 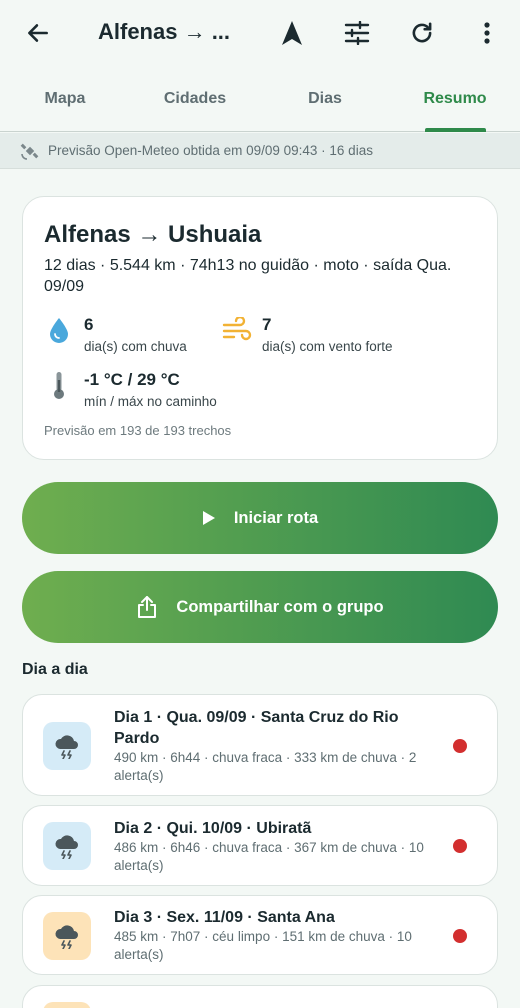 What do you see at coordinates (132, 379) in the screenshot?
I see `temperature-range-value: -1 °C / 29 °C` at bounding box center [132, 379].